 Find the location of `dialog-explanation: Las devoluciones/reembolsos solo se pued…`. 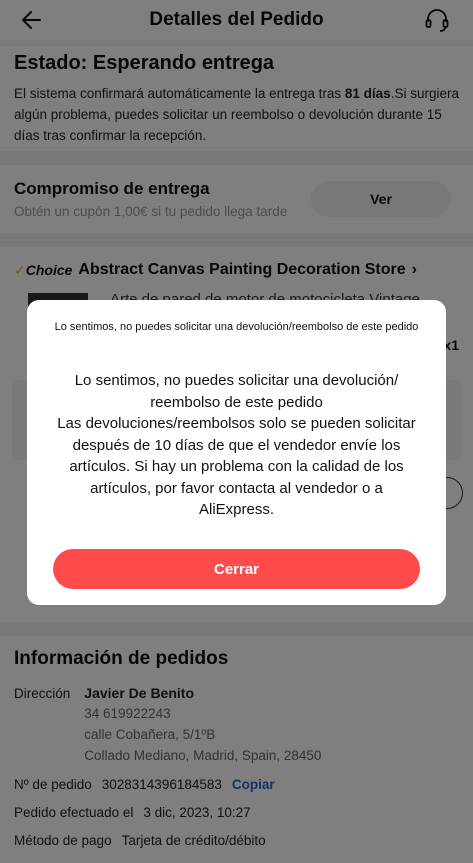

dialog-explanation: Las devoluciones/reembolsos solo se pued… is located at coordinates (236, 466).